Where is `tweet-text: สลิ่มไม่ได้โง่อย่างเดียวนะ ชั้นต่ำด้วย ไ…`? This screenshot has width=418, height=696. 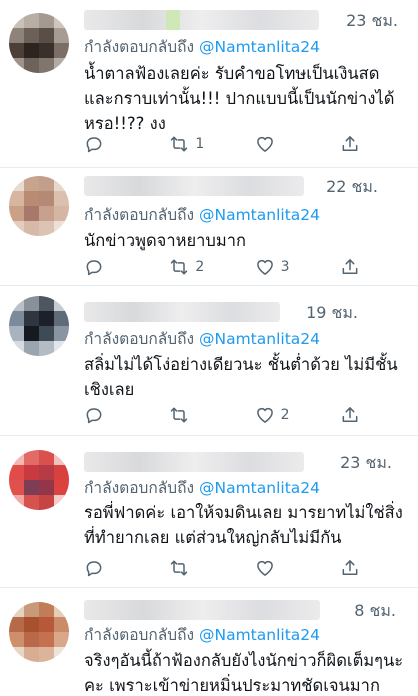 tweet-text: สลิ่มไม่ได้โง่อย่างเดียวนะ ชั้นต่ำด้วย ไ… is located at coordinates (241, 377).